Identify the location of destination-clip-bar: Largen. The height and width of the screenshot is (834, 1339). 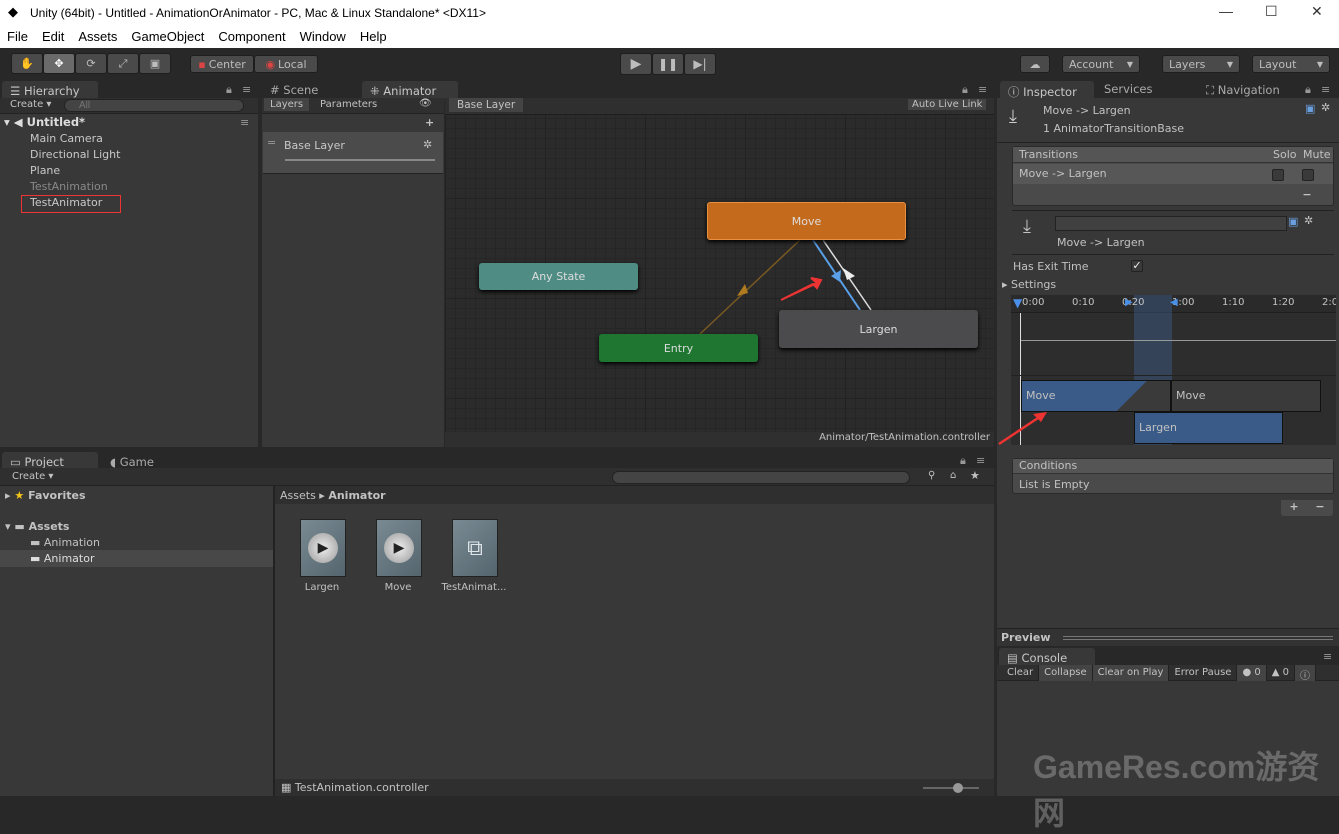
(1208, 428).